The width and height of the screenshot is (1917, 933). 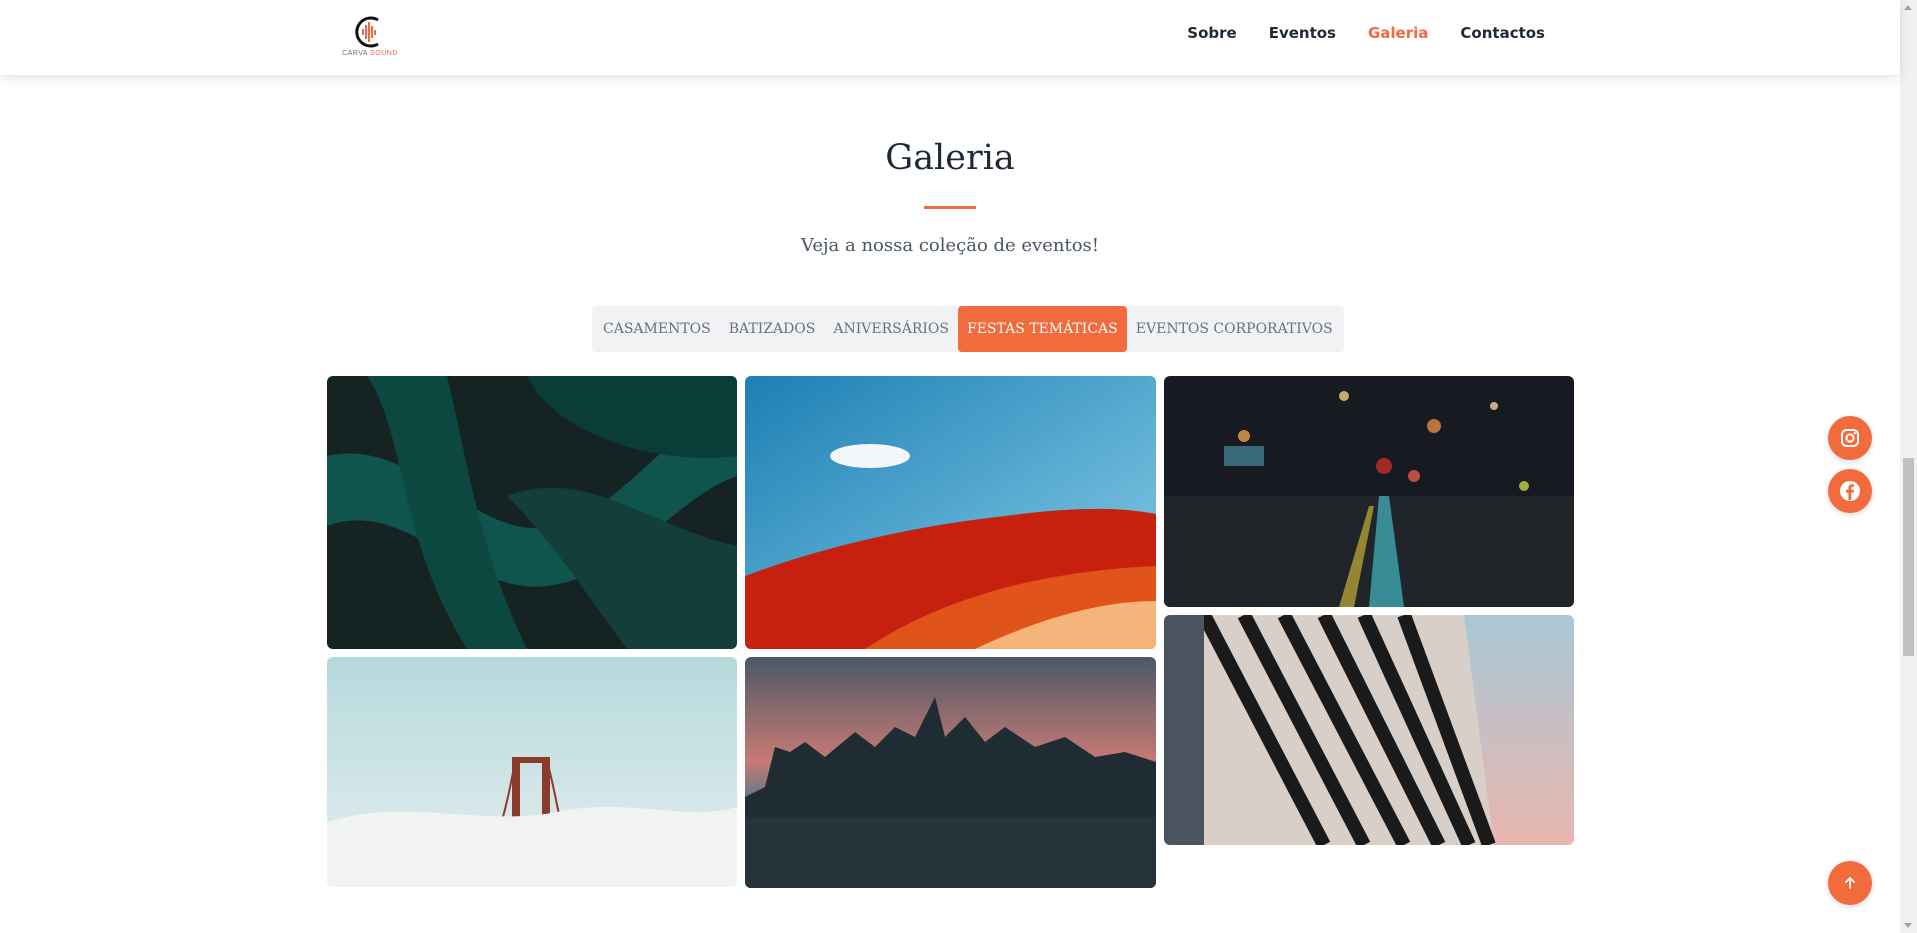 What do you see at coordinates (950, 512) in the screenshot?
I see `gallery-image-desert` at bounding box center [950, 512].